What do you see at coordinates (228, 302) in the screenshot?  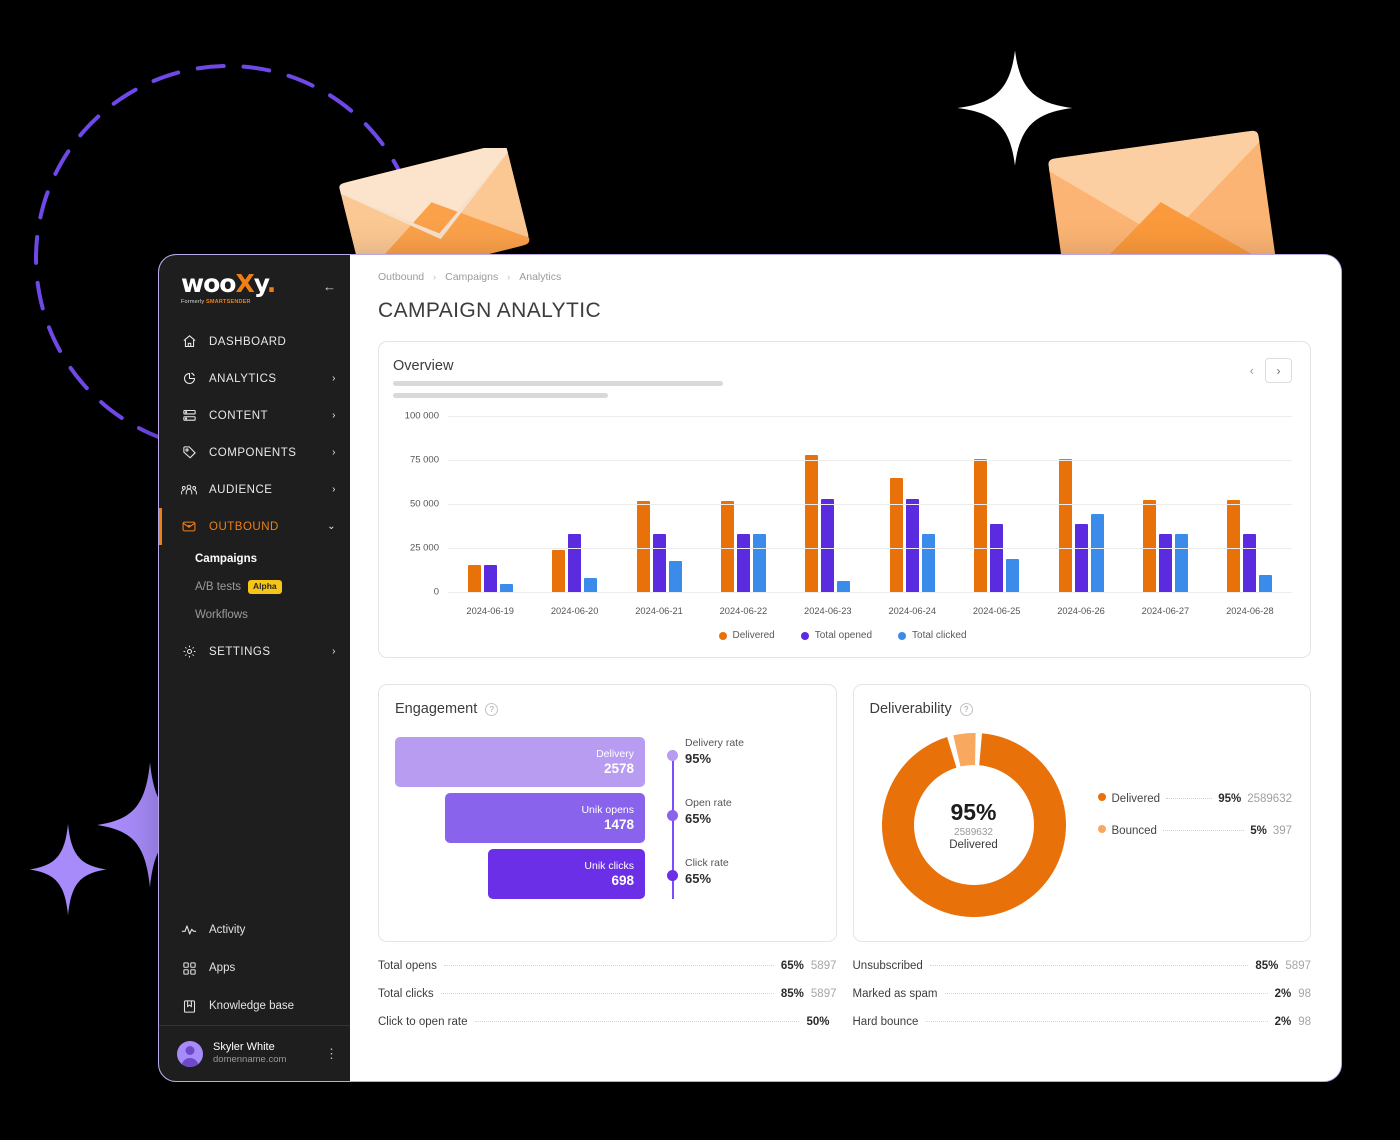 I see `logo-subtitle: Formerly SMARTSENDER` at bounding box center [228, 302].